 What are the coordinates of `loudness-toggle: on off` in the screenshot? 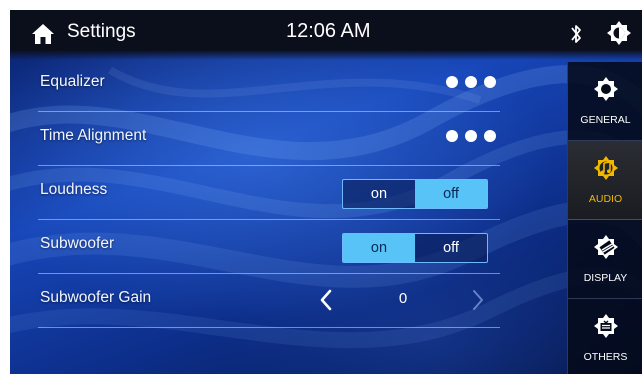 It's located at (415, 194).